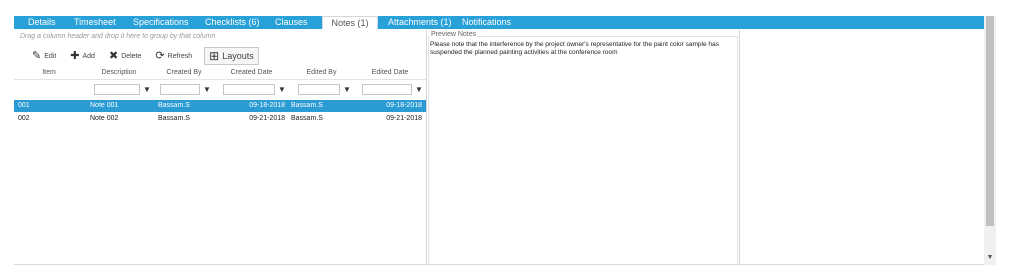 The image size is (1024, 276). Describe the element at coordinates (493, 22) in the screenshot. I see `tab-notifications: Notifications` at that location.